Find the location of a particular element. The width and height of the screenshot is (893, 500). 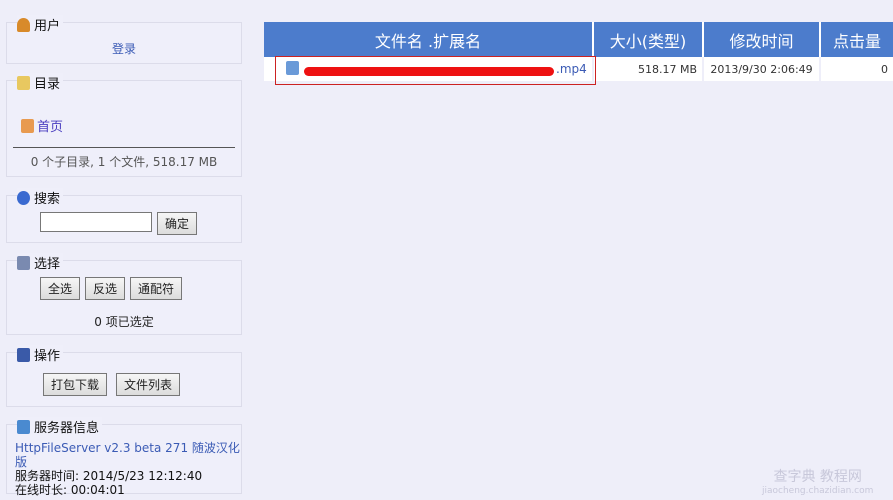

wildcard-button: 通配符 is located at coordinates (156, 288).